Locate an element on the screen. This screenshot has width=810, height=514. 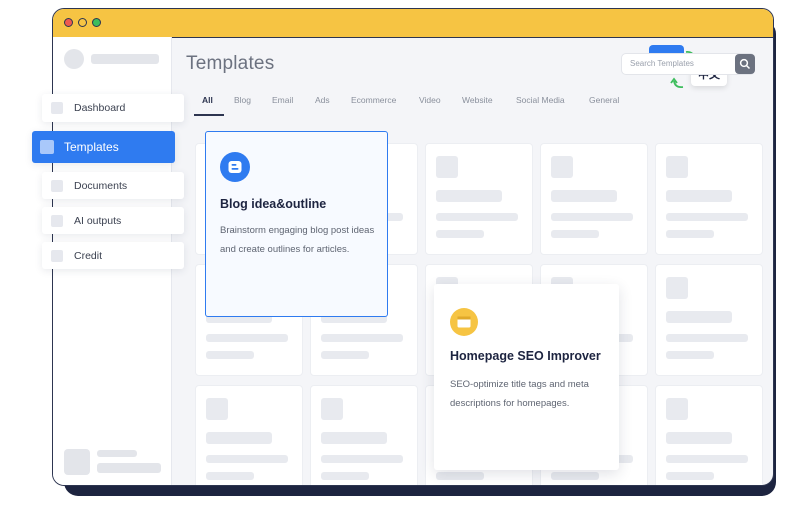
tab-video: Video is located at coordinates (430, 100).